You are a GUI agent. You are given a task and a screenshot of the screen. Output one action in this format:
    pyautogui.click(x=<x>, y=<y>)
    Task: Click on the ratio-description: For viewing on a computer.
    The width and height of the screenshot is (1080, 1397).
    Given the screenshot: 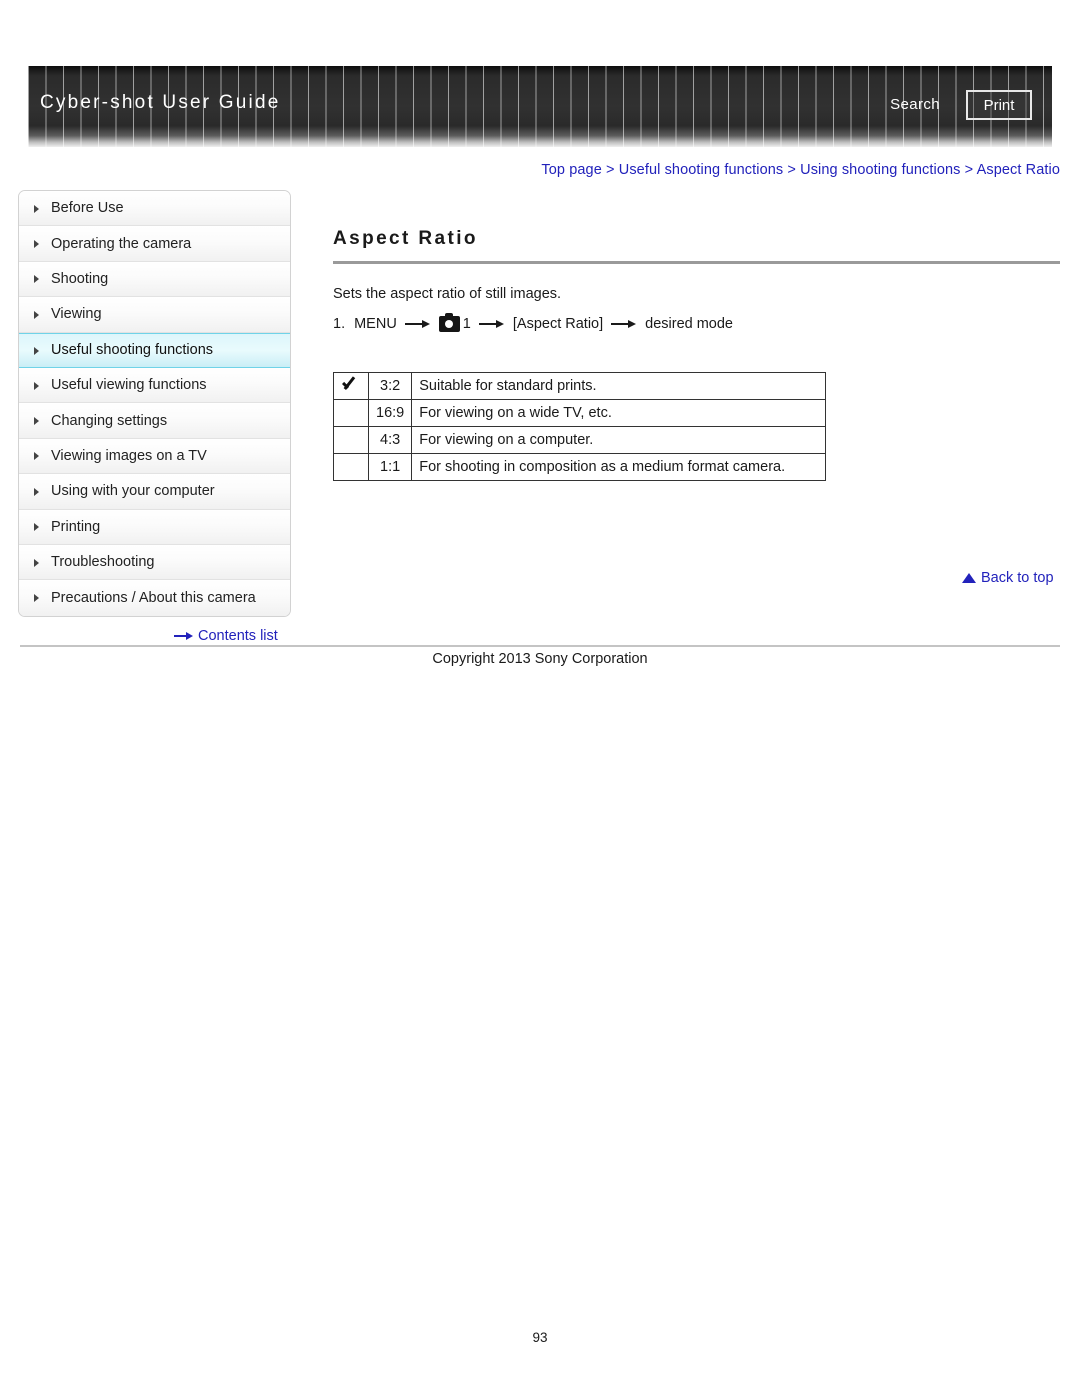 What is the action you would take?
    pyautogui.click(x=619, y=440)
    